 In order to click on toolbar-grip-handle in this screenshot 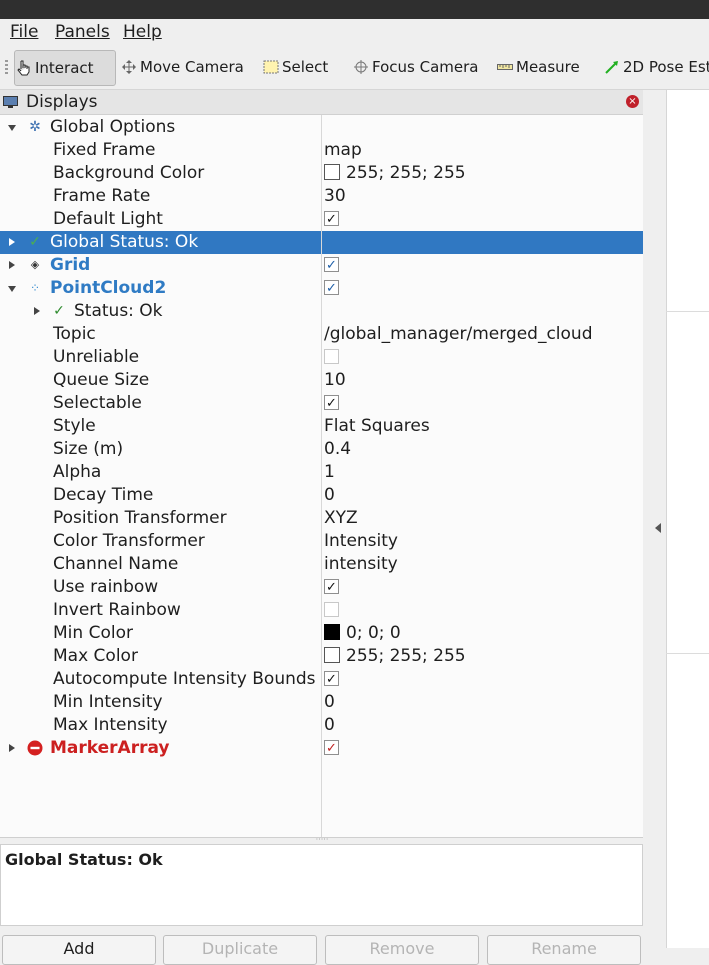, I will do `click(6, 67)`.